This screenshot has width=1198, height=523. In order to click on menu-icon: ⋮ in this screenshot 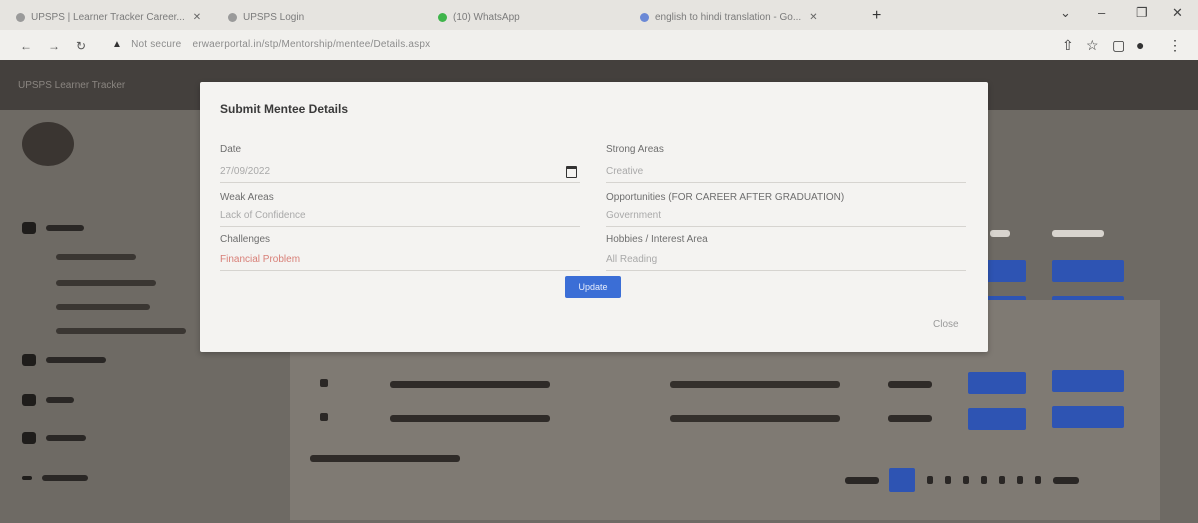, I will do `click(1175, 45)`.